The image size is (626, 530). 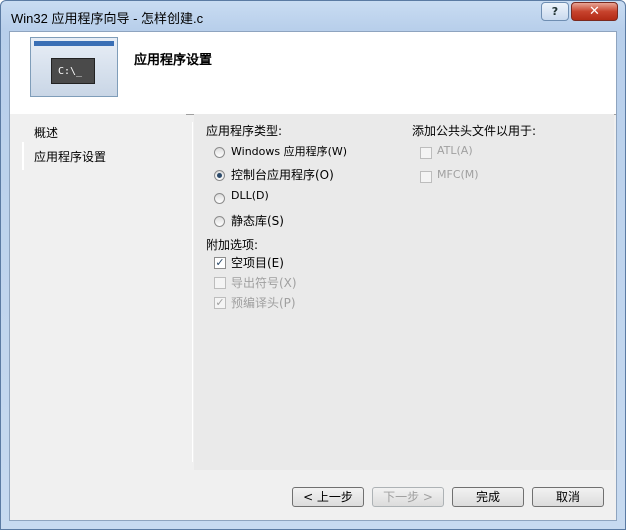 I want to click on checkbox-mfc, so click(x=426, y=177).